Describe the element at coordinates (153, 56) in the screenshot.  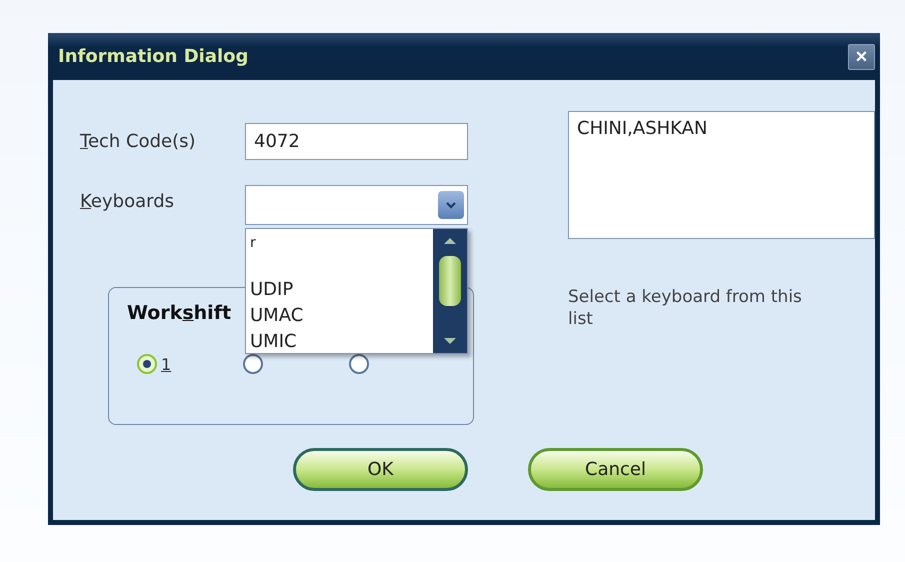
I see `window-title: Information Dialog` at that location.